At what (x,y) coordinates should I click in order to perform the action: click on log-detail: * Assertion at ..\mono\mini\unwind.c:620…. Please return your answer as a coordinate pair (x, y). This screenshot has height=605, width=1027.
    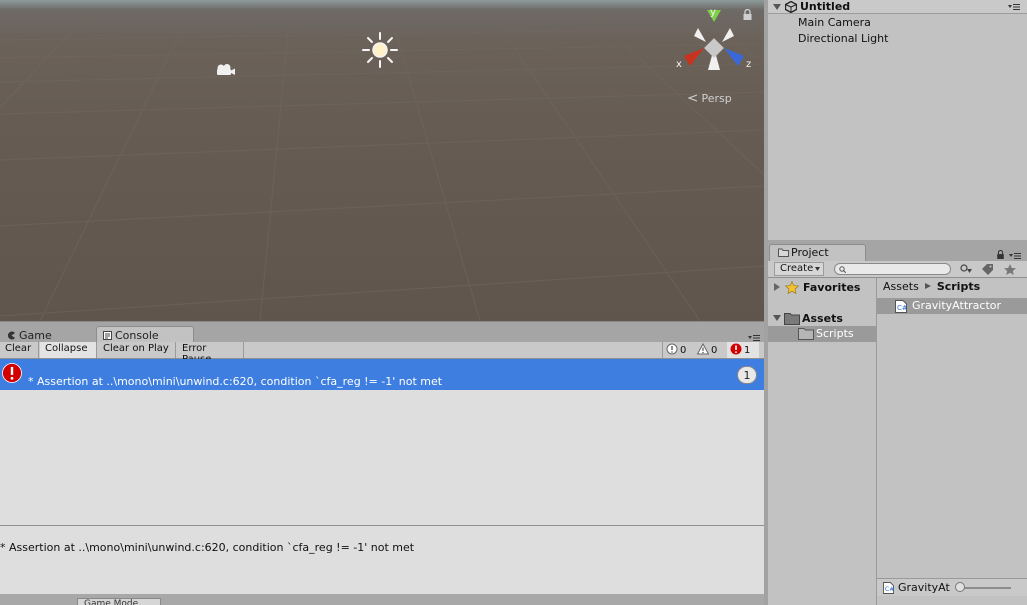
    Looking at the image, I should click on (382, 560).